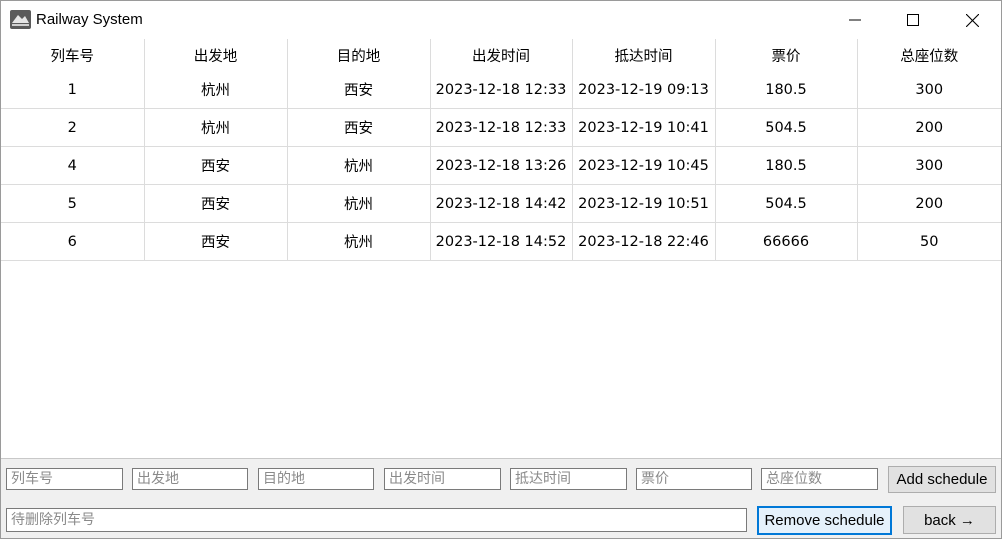 This screenshot has width=1002, height=539. Describe the element at coordinates (786, 241) in the screenshot. I see `cell-price: 66666` at that location.